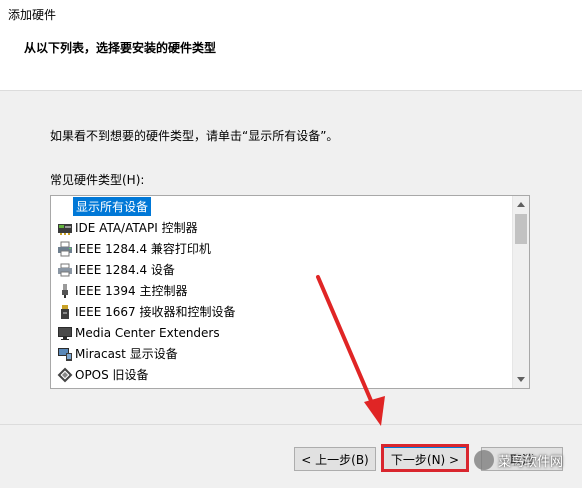  I want to click on window-title: 添加硬件, so click(32, 15).